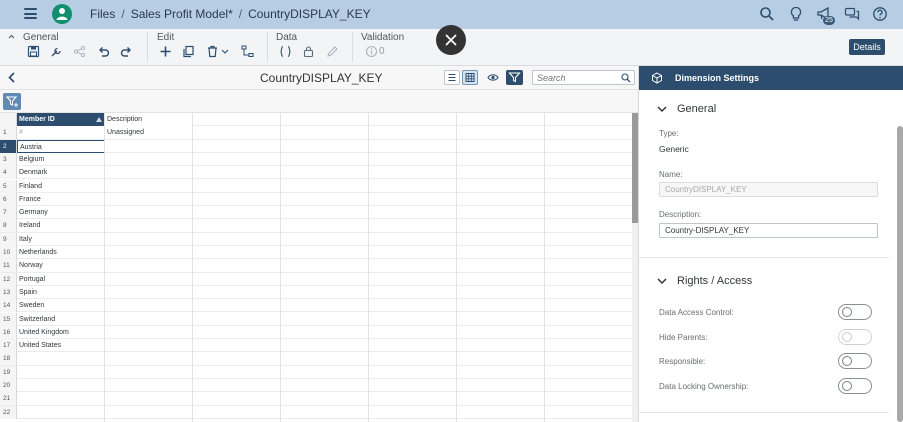 This screenshot has width=903, height=422. What do you see at coordinates (61, 132) in the screenshot?
I see `member-id-cell: #` at bounding box center [61, 132].